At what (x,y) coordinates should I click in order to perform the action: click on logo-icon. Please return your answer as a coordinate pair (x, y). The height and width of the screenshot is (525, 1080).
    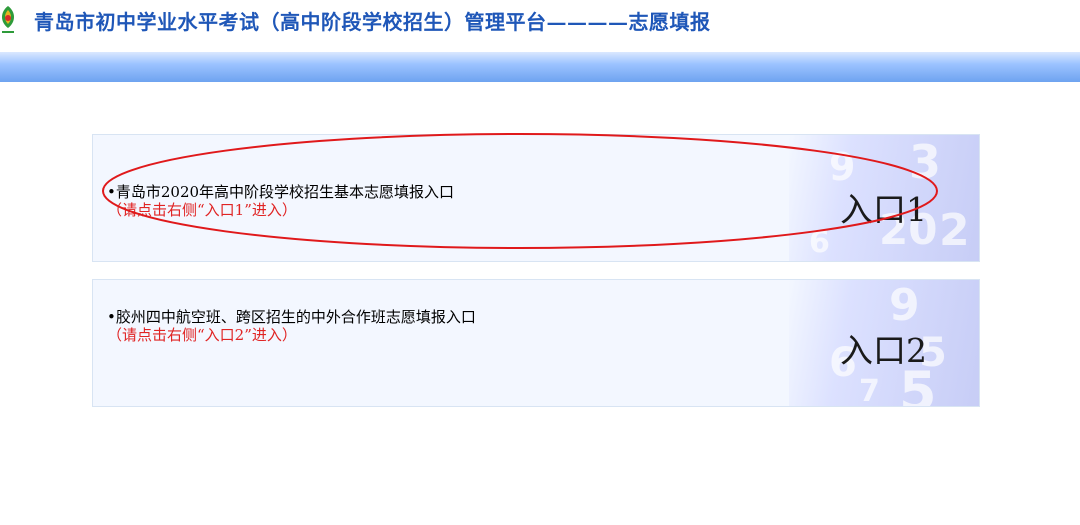
    Looking at the image, I should click on (8, 19).